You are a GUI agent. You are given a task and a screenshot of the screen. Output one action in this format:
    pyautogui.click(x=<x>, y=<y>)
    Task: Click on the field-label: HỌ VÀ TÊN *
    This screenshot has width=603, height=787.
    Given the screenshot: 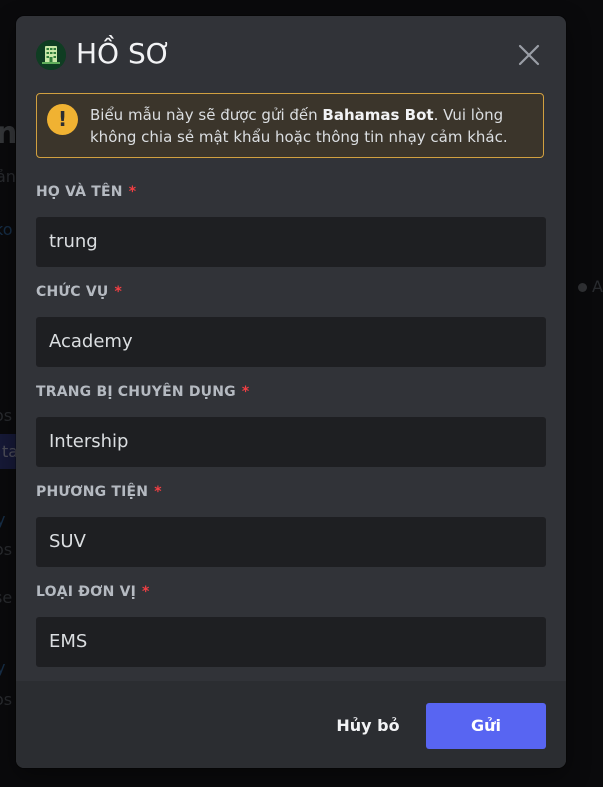 What is the action you would take?
    pyautogui.click(x=86, y=192)
    